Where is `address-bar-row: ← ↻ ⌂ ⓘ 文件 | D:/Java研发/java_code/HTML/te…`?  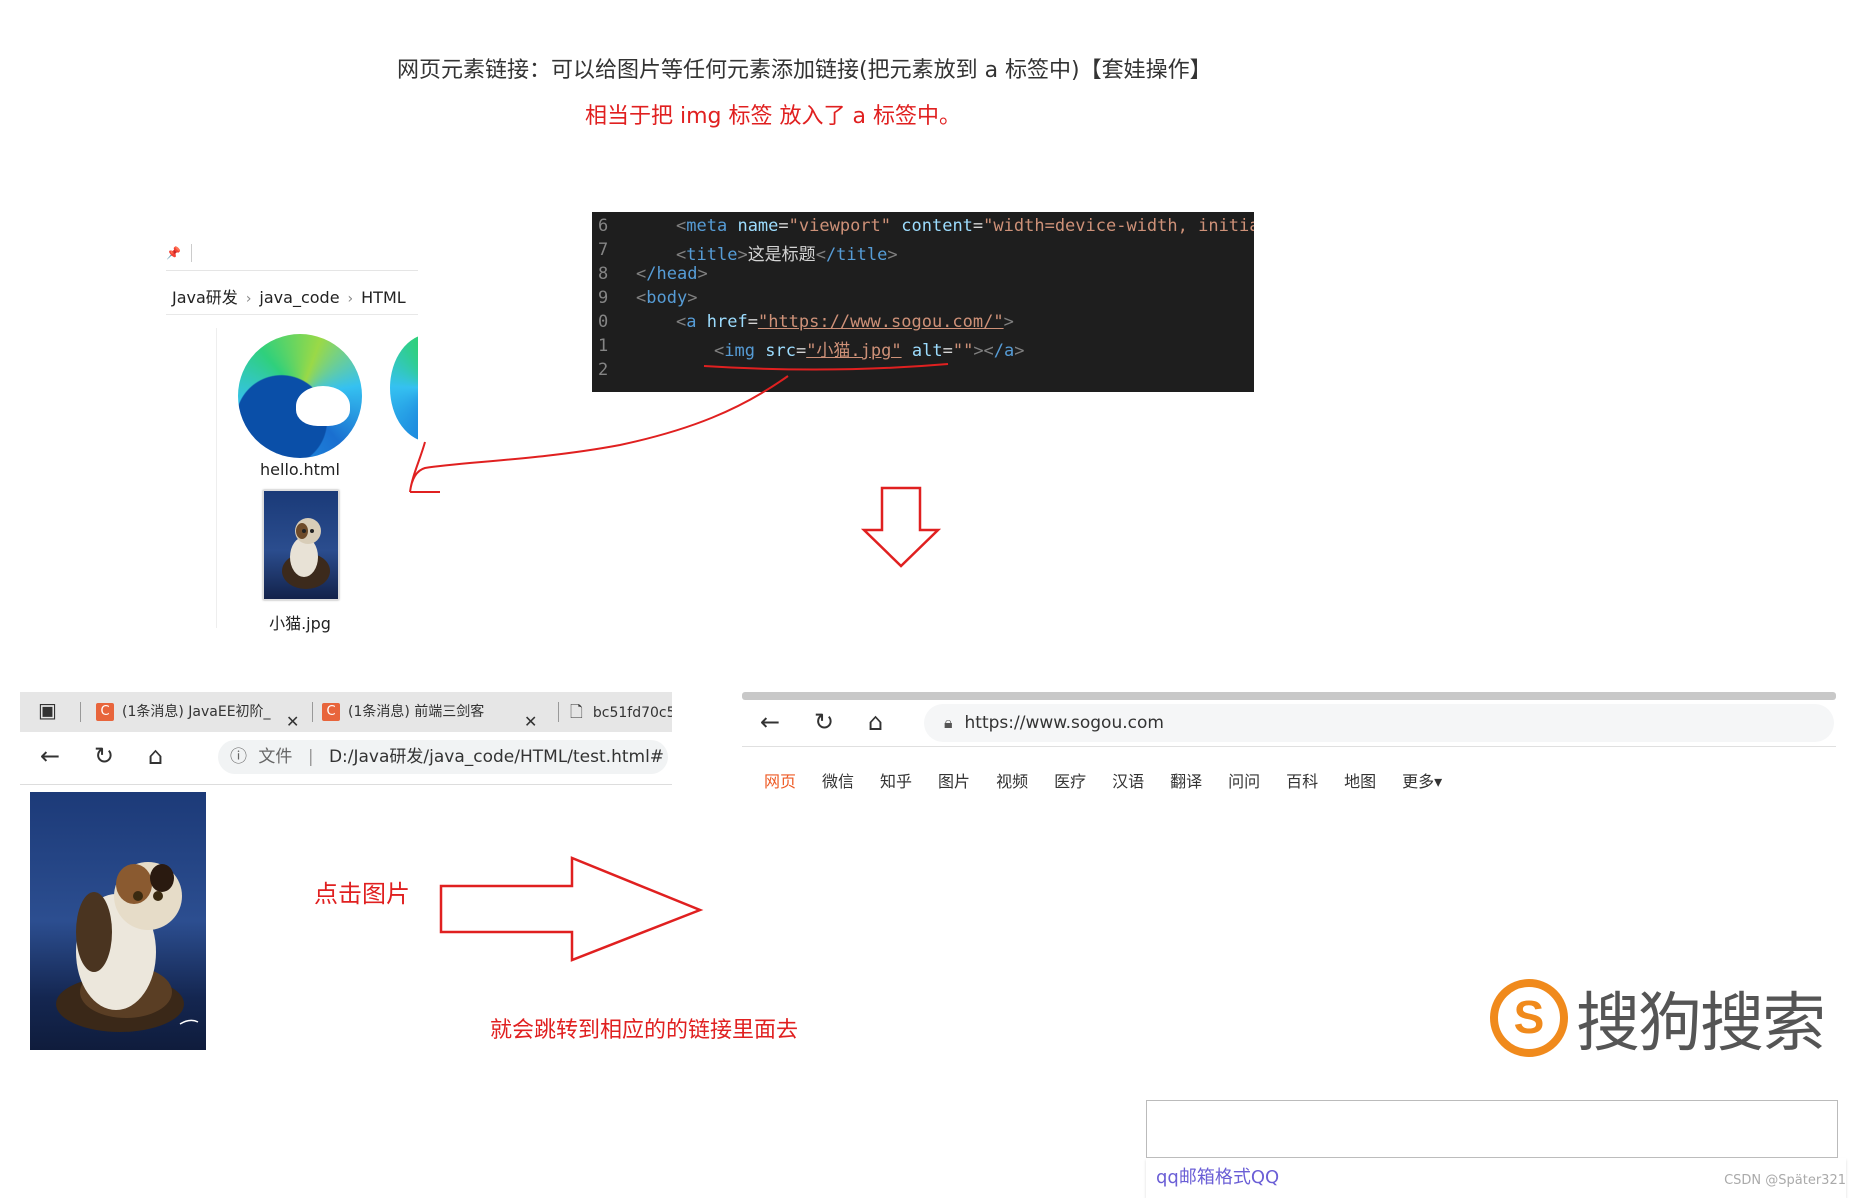 address-bar-row: ← ↻ ⌂ ⓘ 文件 | D:/Java研发/java_code/HTML/te… is located at coordinates (346, 758).